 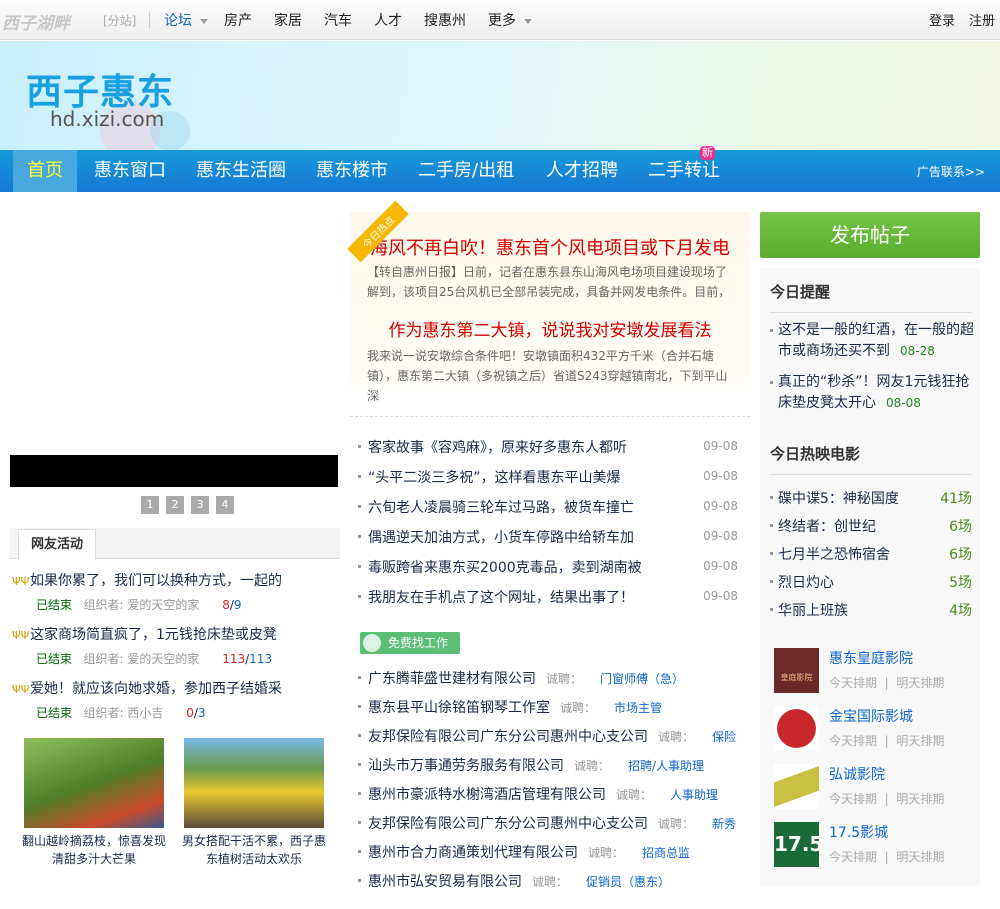 I want to click on job-position: 门窗师傅（急）, so click(x=642, y=679).